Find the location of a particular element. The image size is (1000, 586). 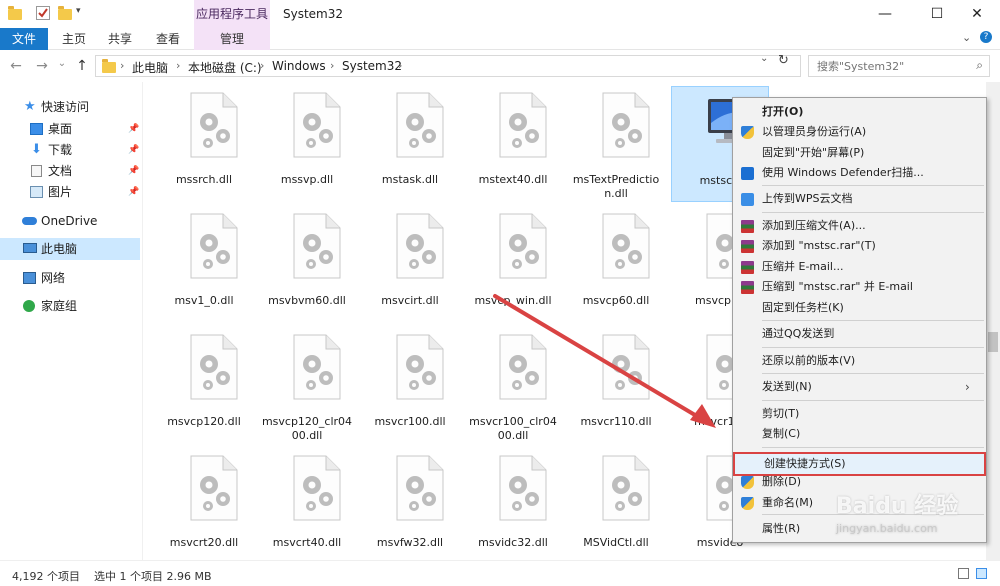

sidebar-item-network: 网络 is located at coordinates (70, 278).